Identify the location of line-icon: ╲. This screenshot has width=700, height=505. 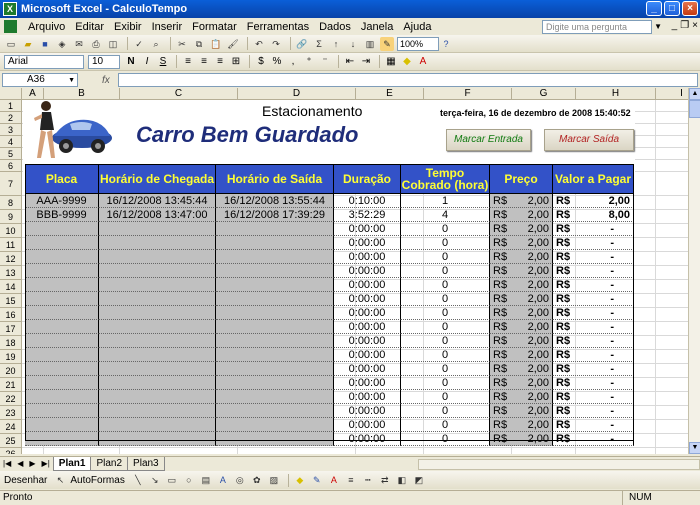
(138, 480).